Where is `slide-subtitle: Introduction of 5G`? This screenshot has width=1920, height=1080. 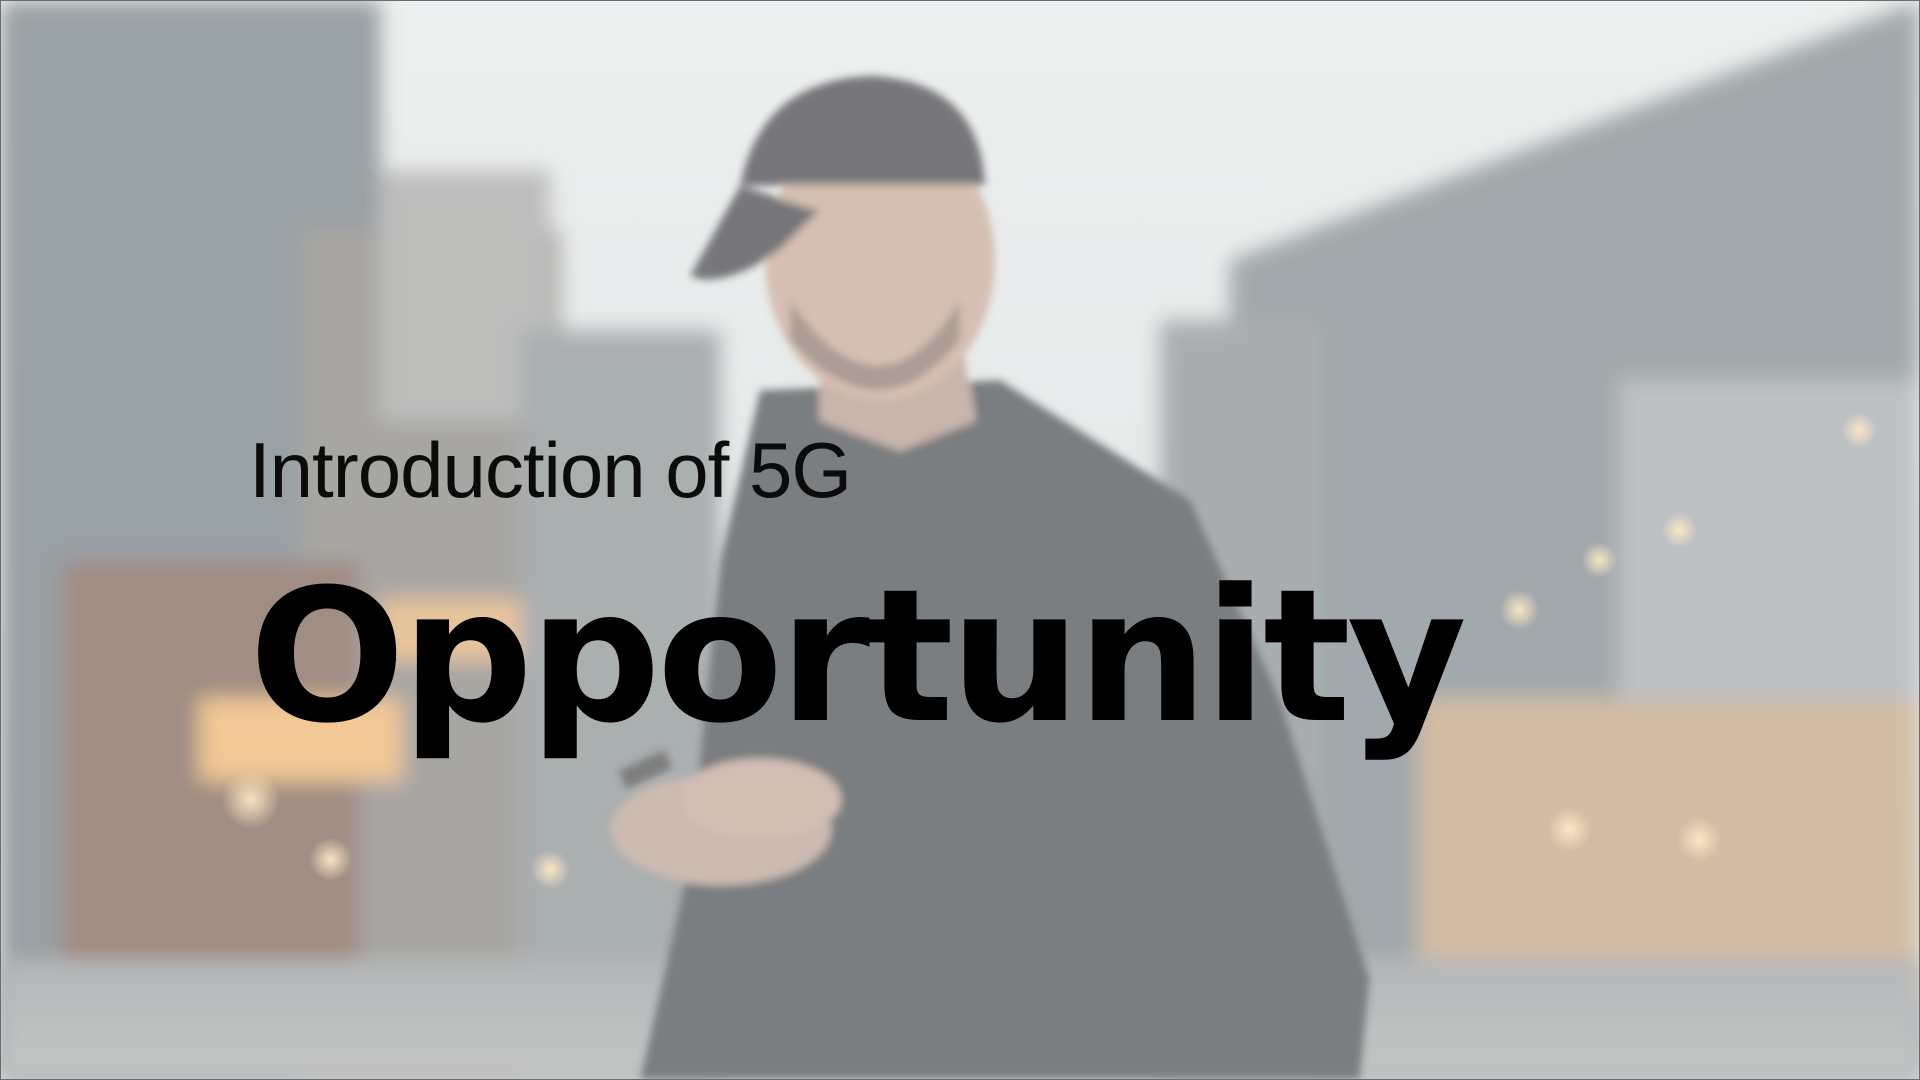
slide-subtitle: Introduction of 5G is located at coordinates (856, 470).